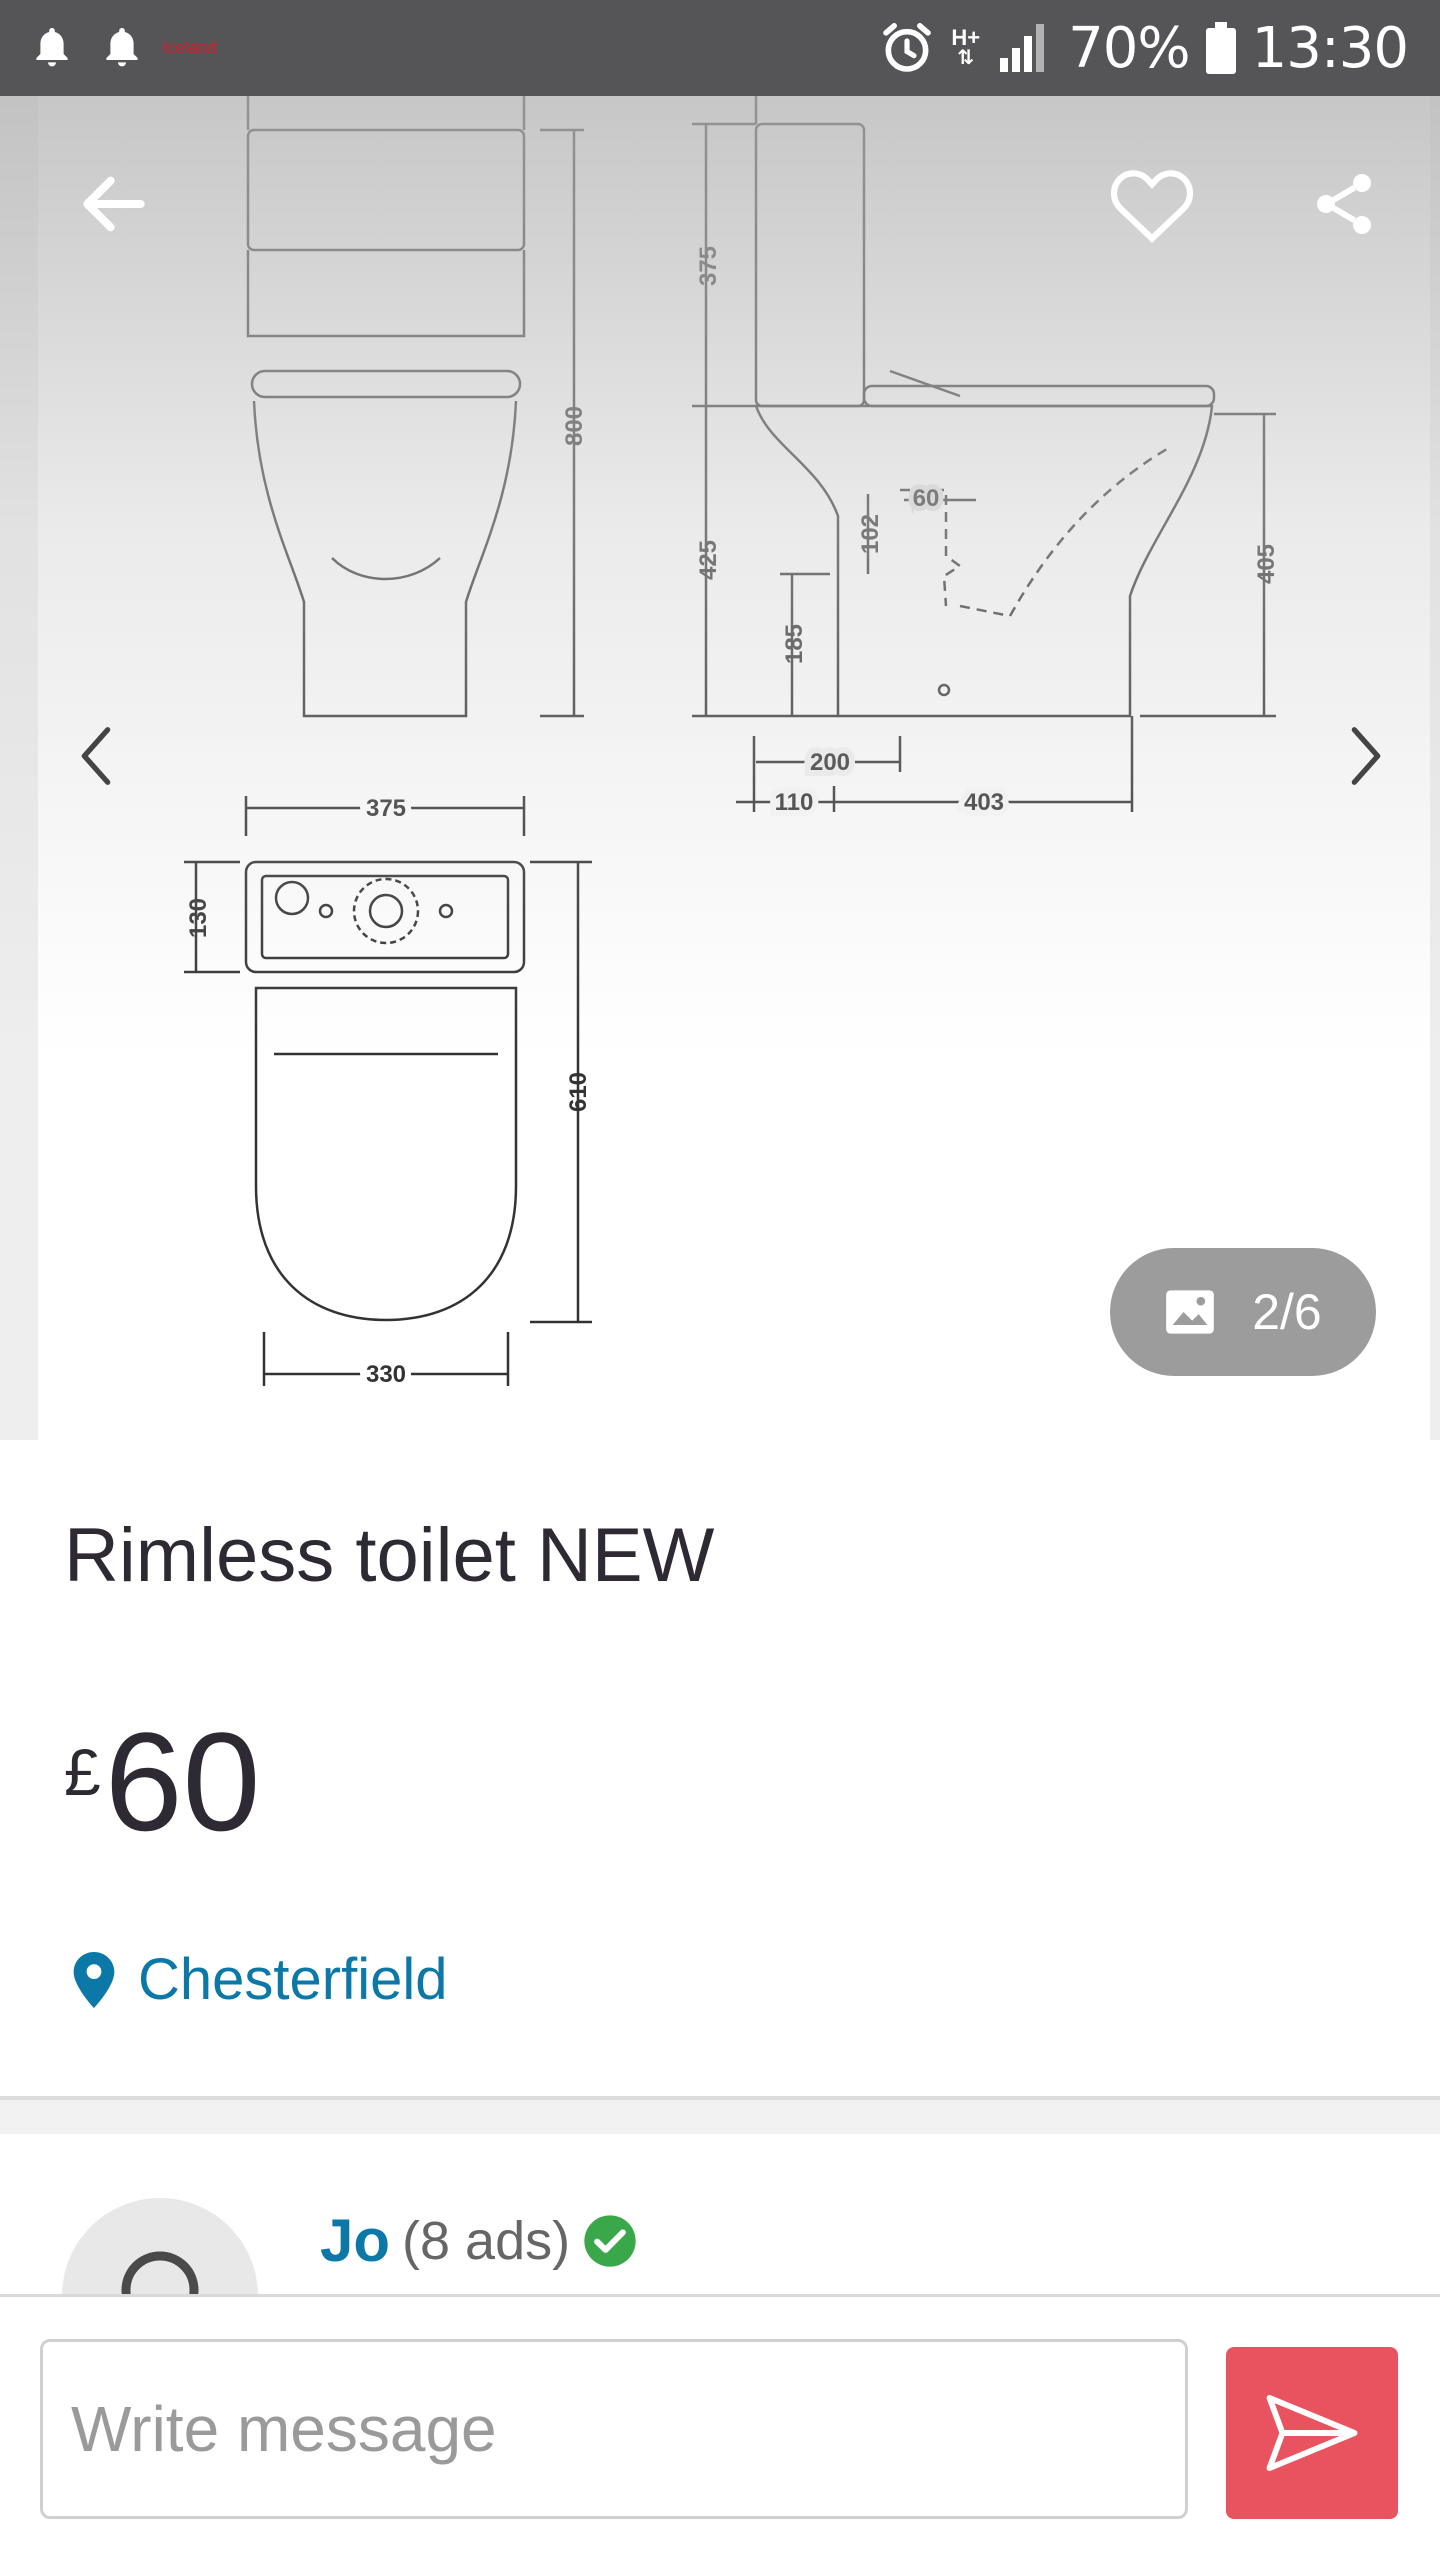 The width and height of the screenshot is (1440, 2563). I want to click on dim-side-tank-height: 375, so click(708, 266).